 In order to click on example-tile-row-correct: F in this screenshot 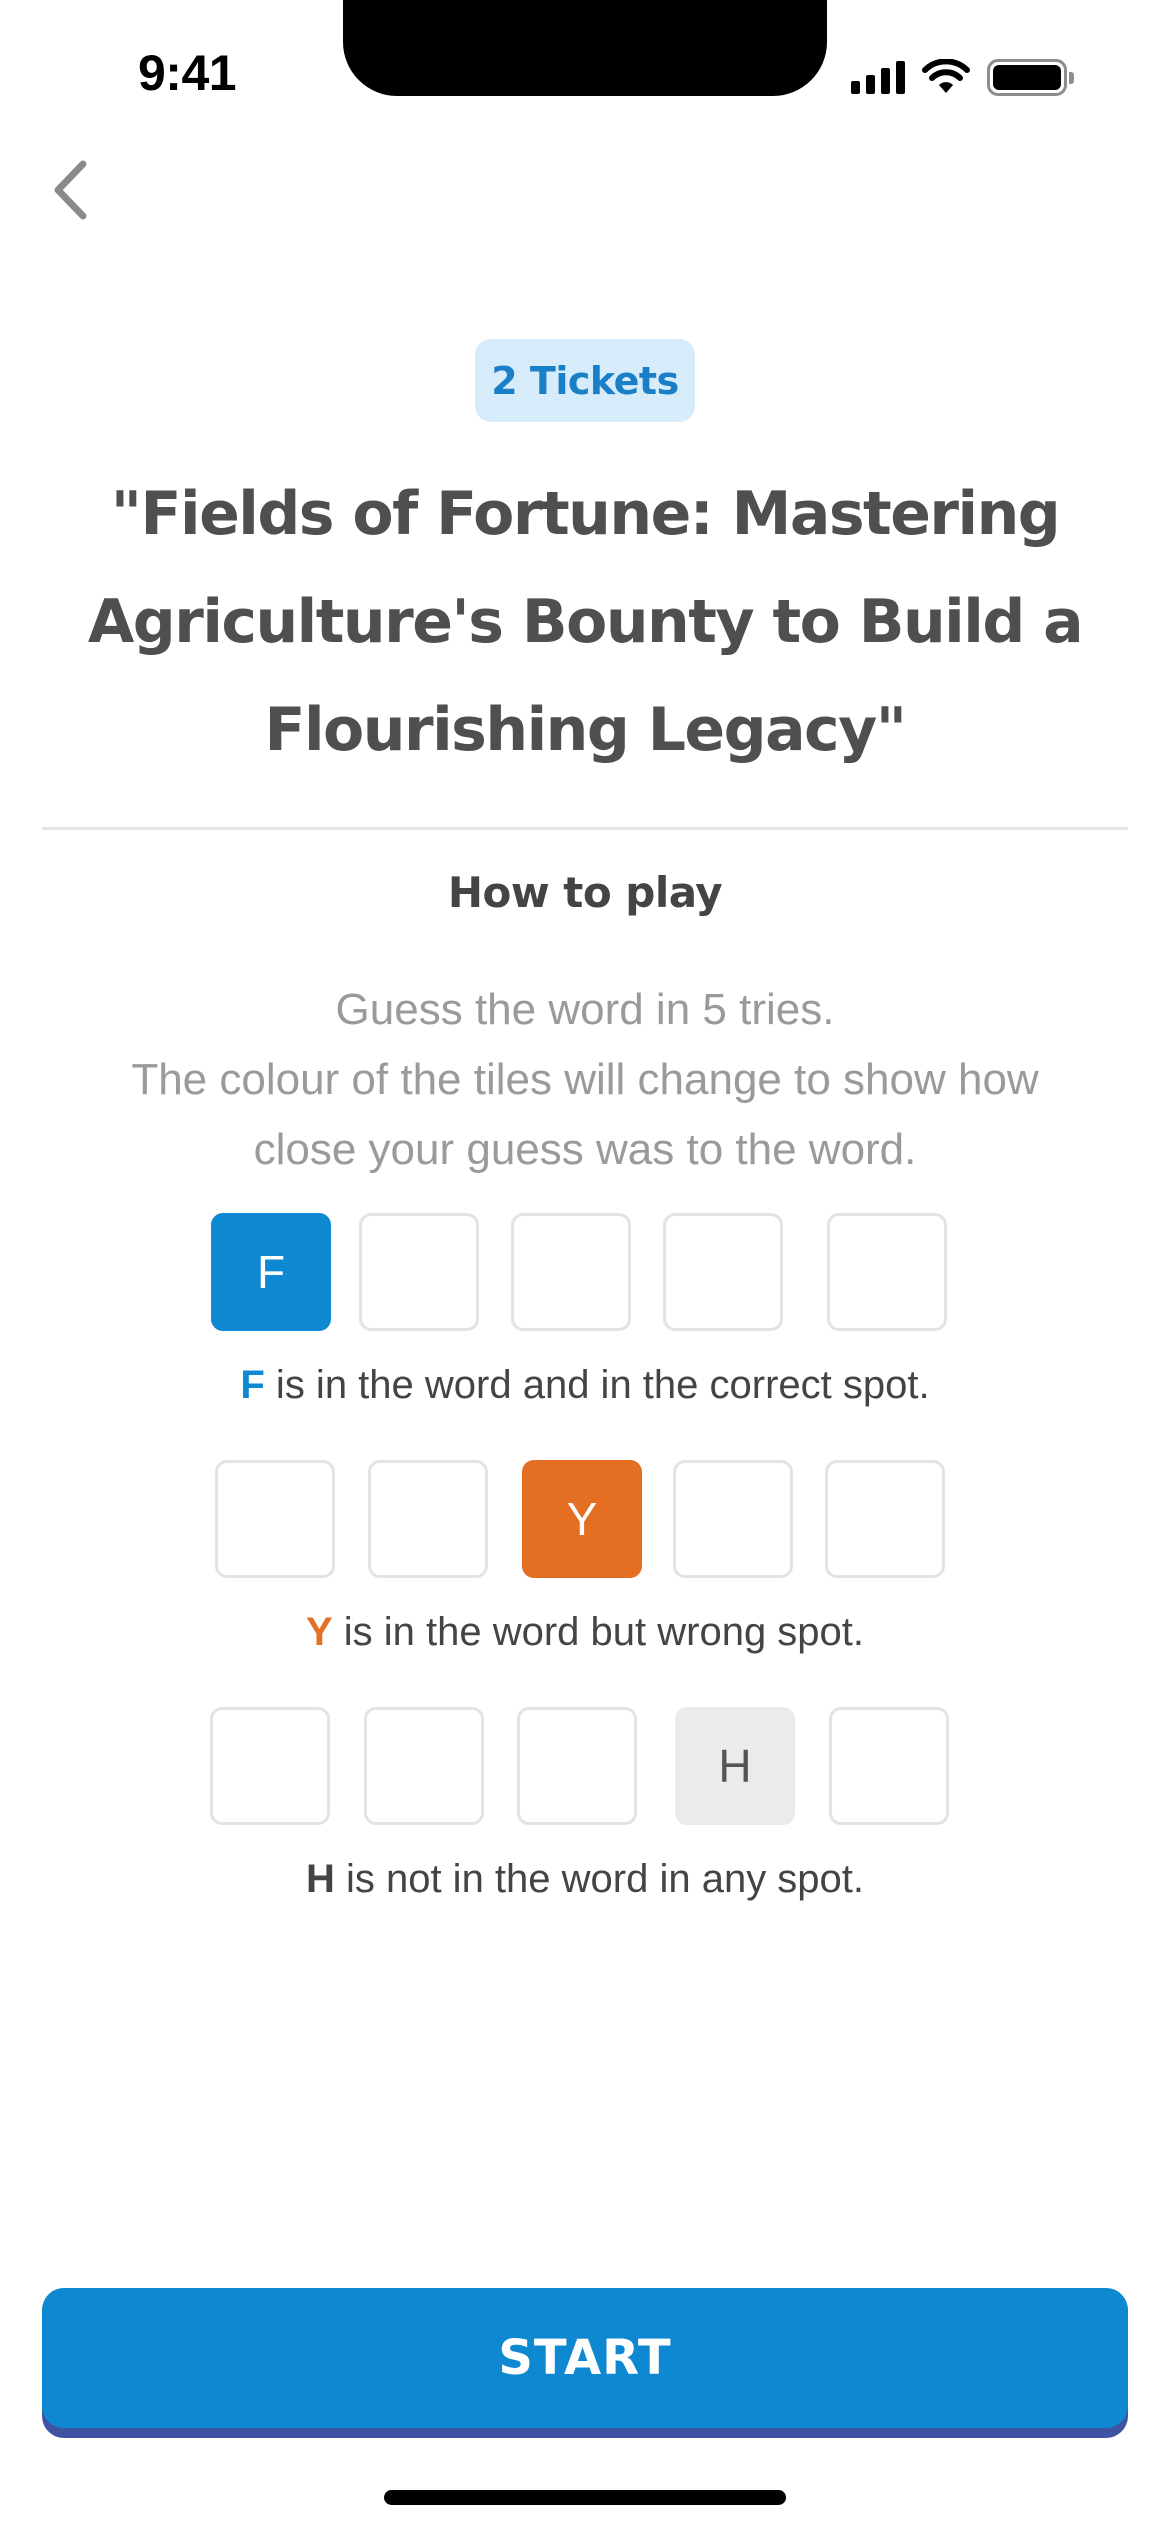, I will do `click(585, 1273)`.